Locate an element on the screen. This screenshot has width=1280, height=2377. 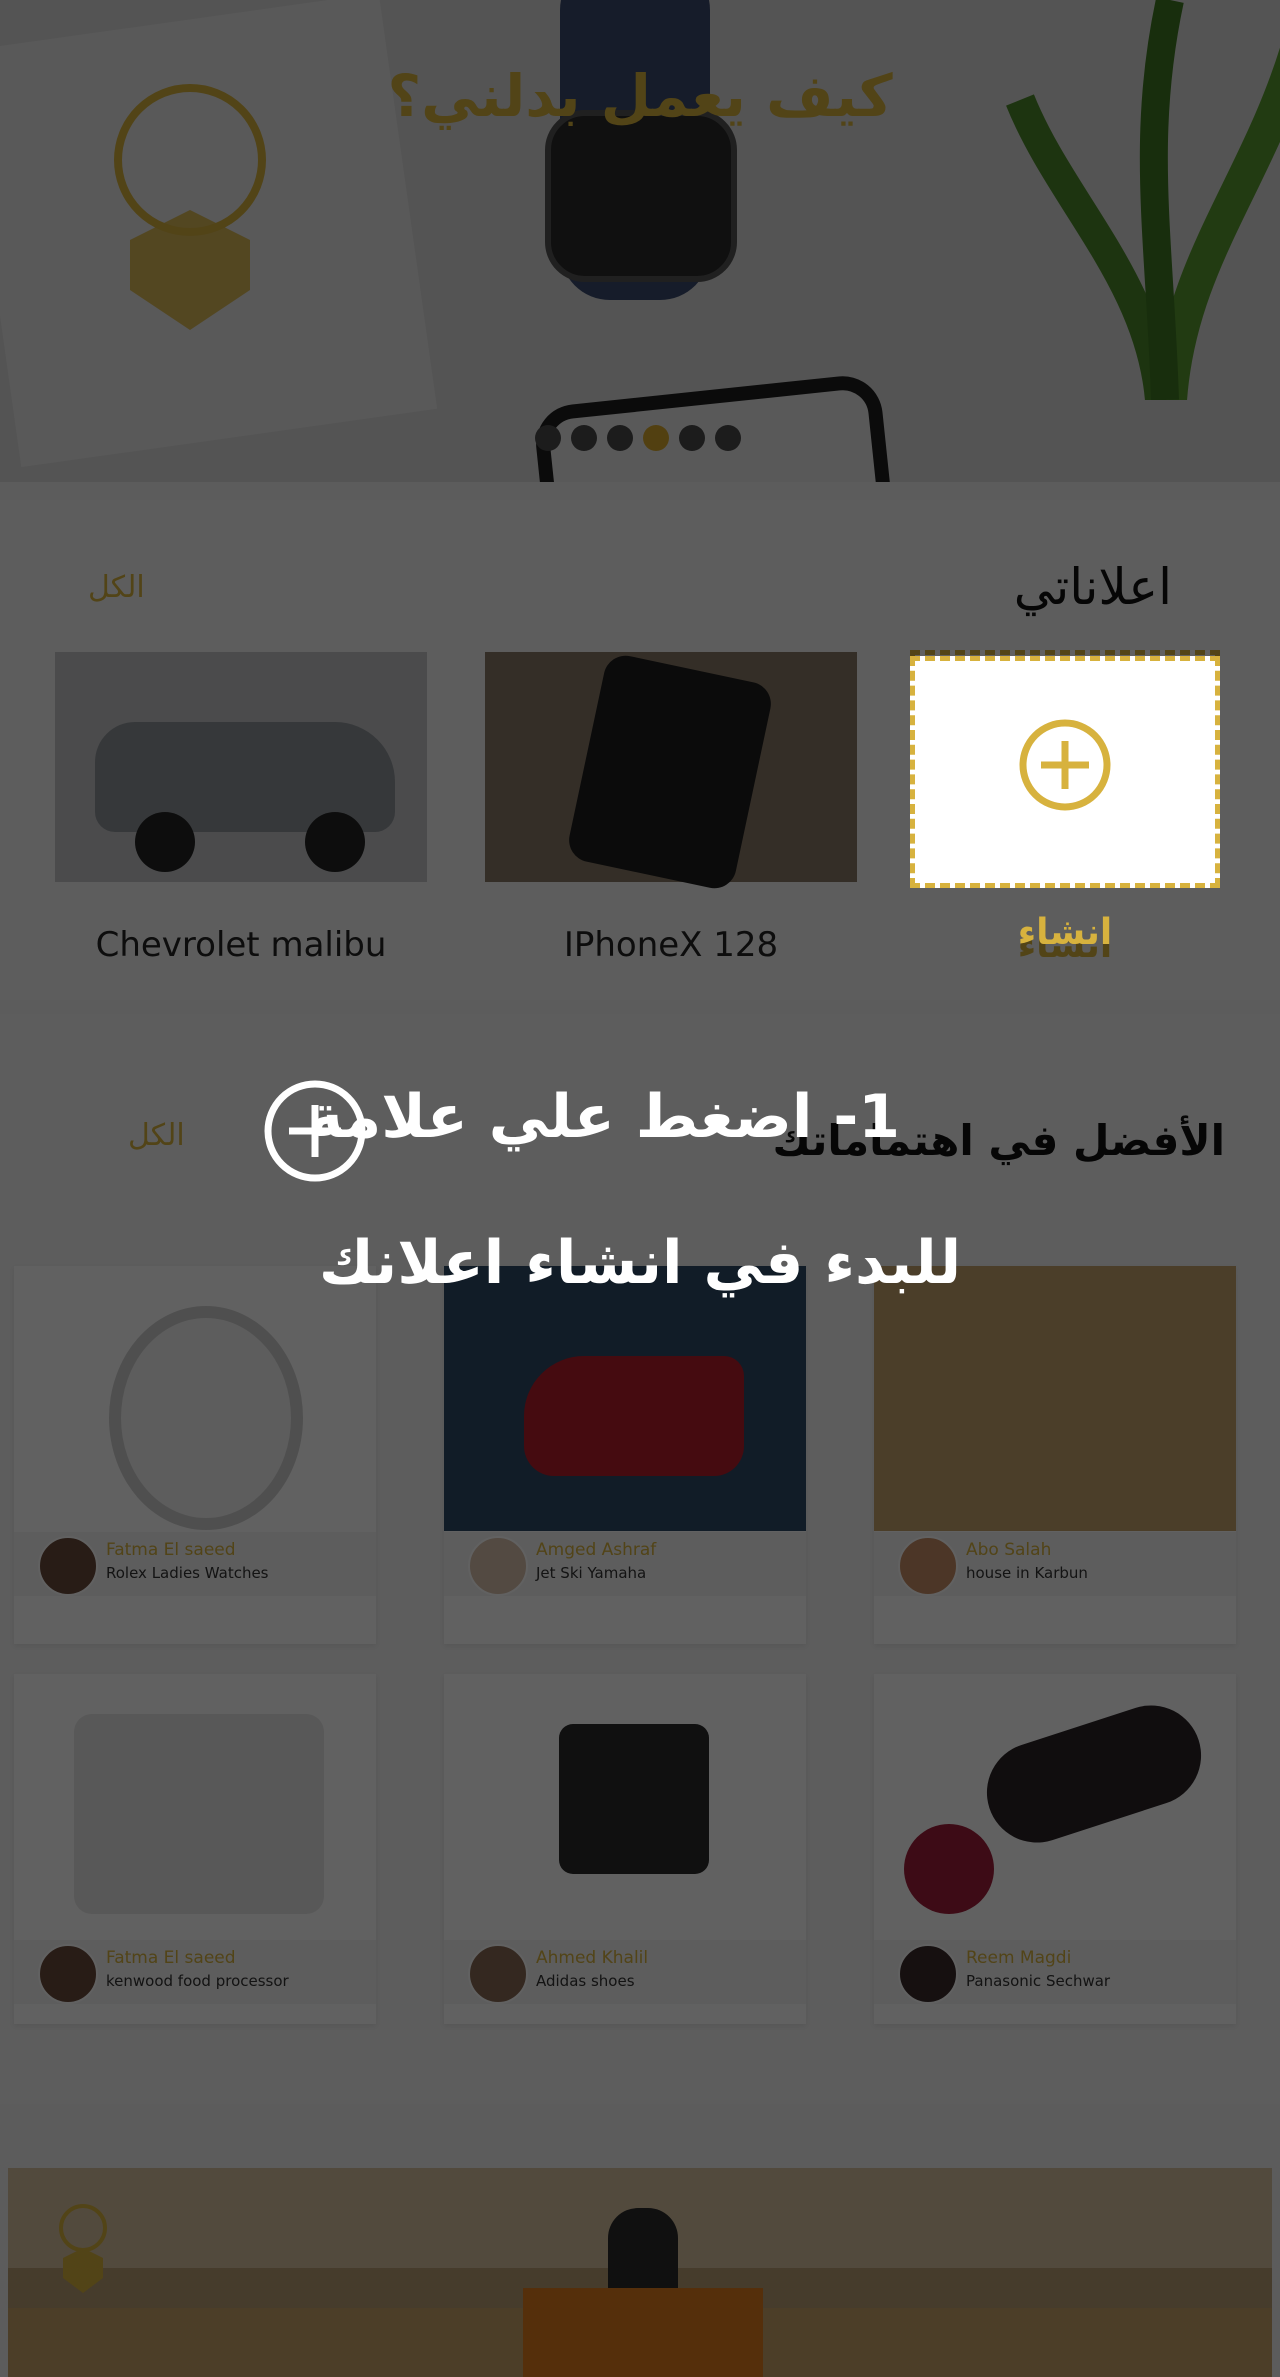
card-user-bar: Fatma El saeed Rolex Ladies Watches is located at coordinates (195, 1564).